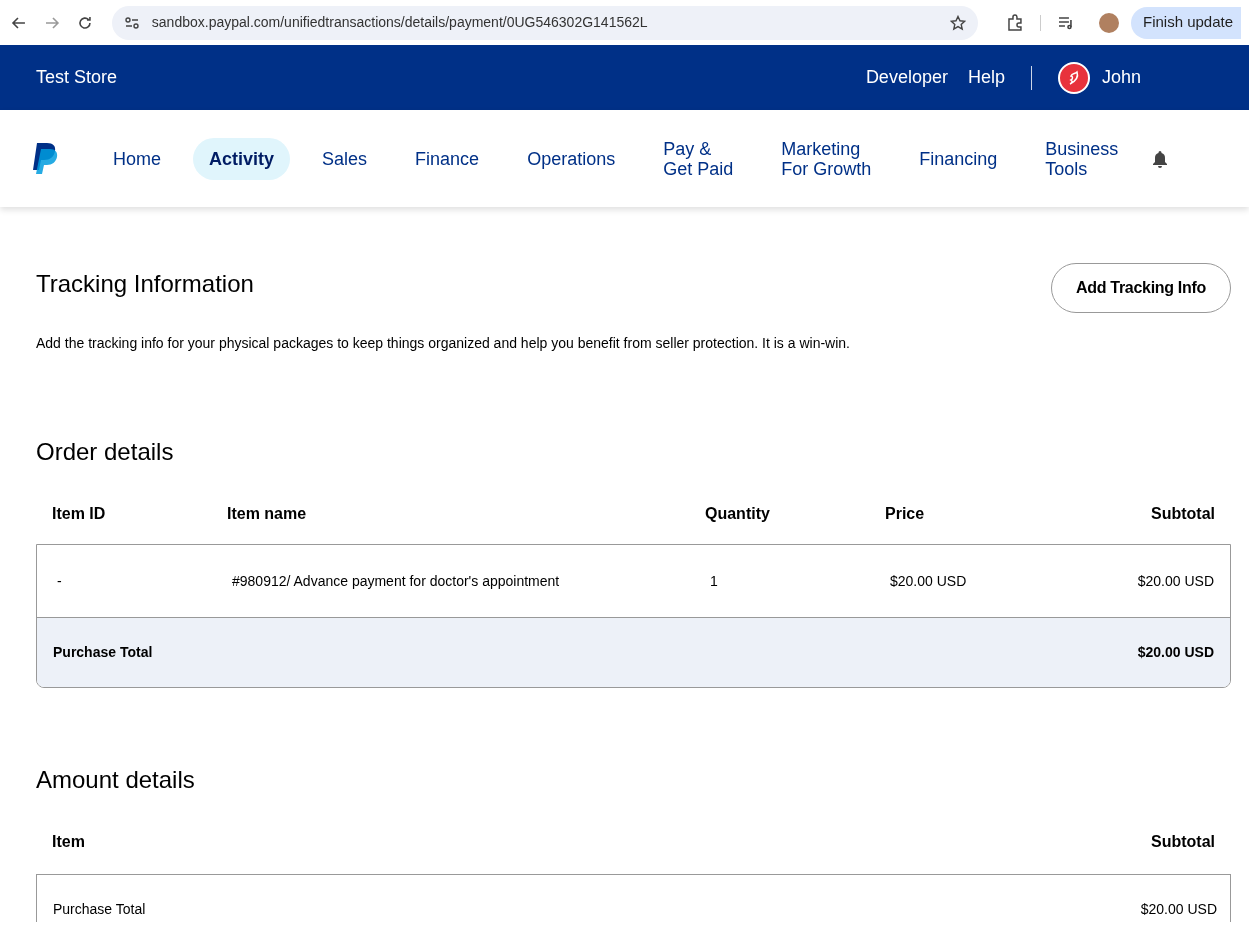 This screenshot has height=935, width=1249. What do you see at coordinates (958, 22) in the screenshot?
I see `bookmark-star-icon` at bounding box center [958, 22].